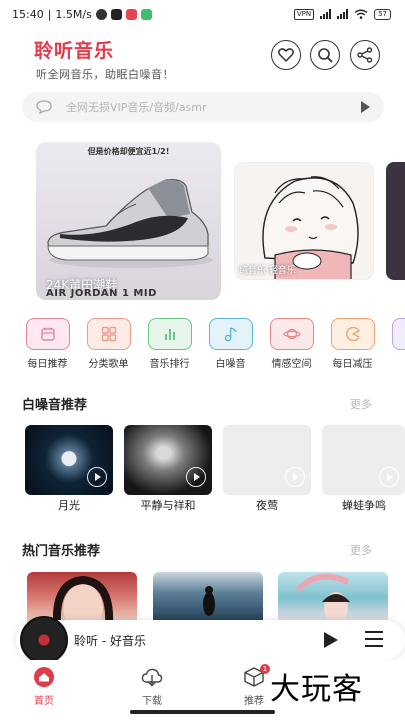  I want to click on status-left: 15:40 | 1.5M/s, so click(82, 14).